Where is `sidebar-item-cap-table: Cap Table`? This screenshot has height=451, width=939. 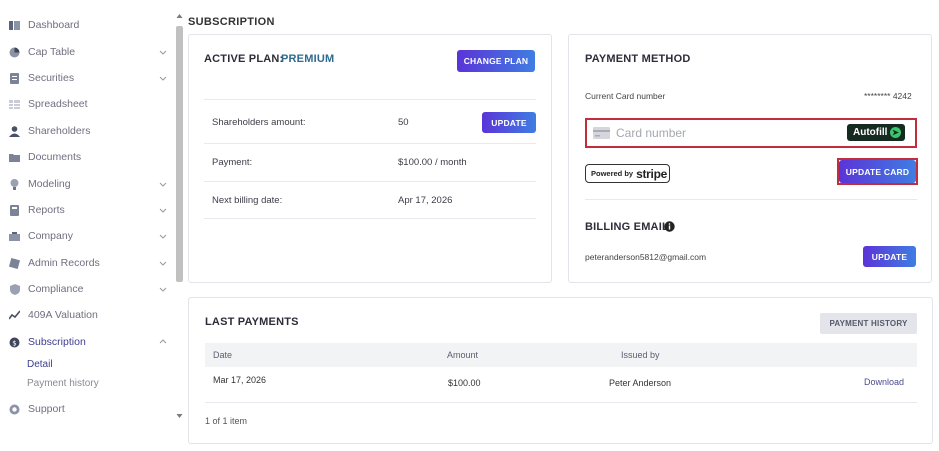
sidebar-item-cap-table: Cap Table is located at coordinates (88, 52).